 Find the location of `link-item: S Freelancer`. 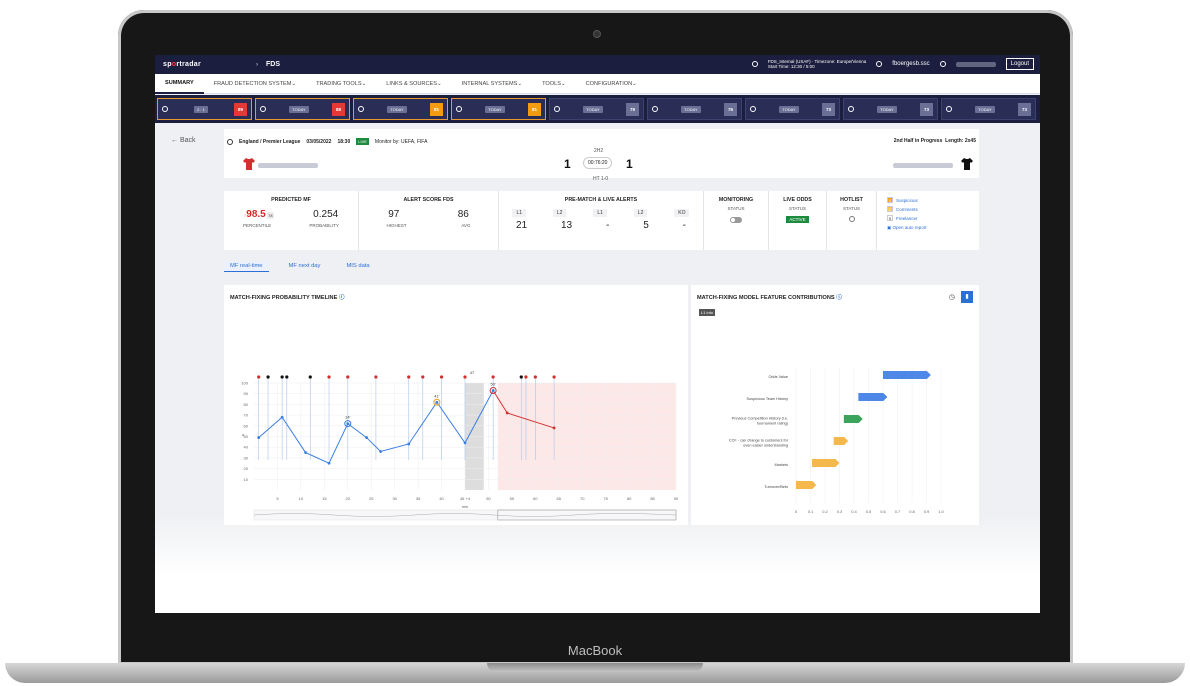

link-item: S Freelancer is located at coordinates (933, 218).